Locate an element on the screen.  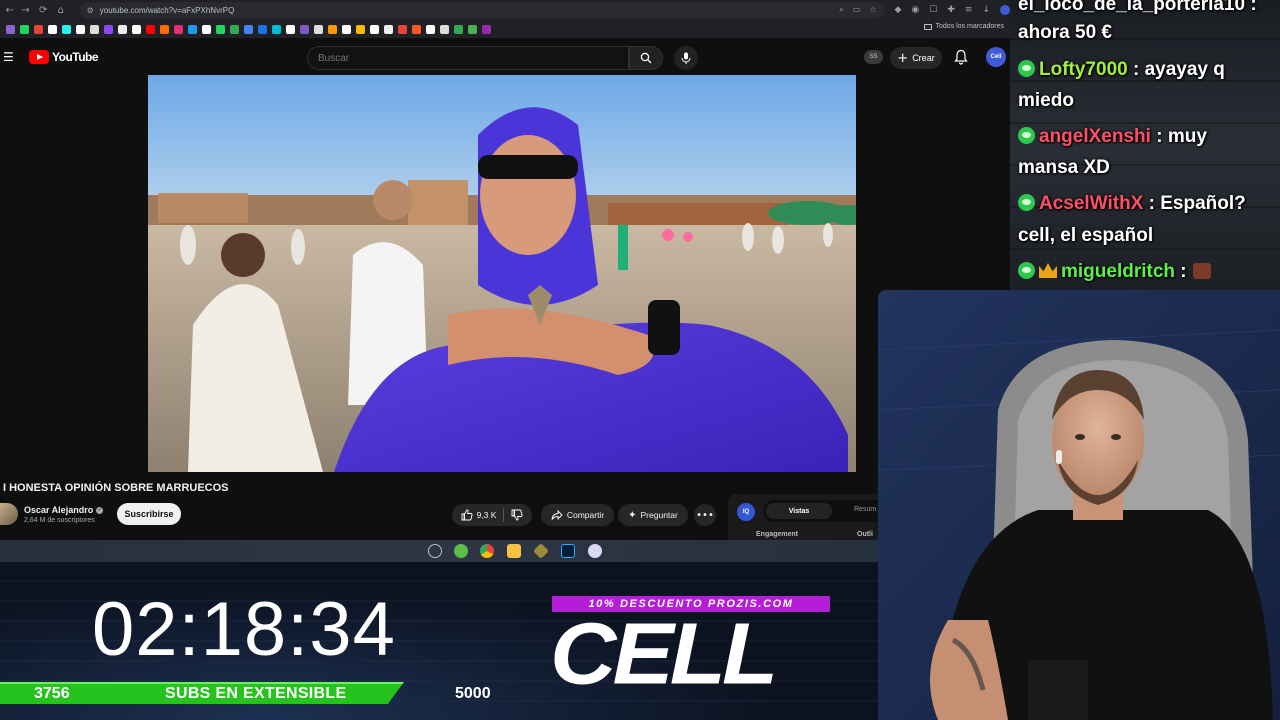
download-icon: ↓ is located at coordinates (986, 10).